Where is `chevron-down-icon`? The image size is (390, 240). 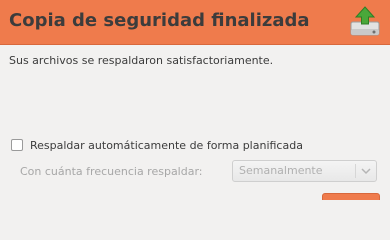 chevron-down-icon is located at coordinates (366, 171).